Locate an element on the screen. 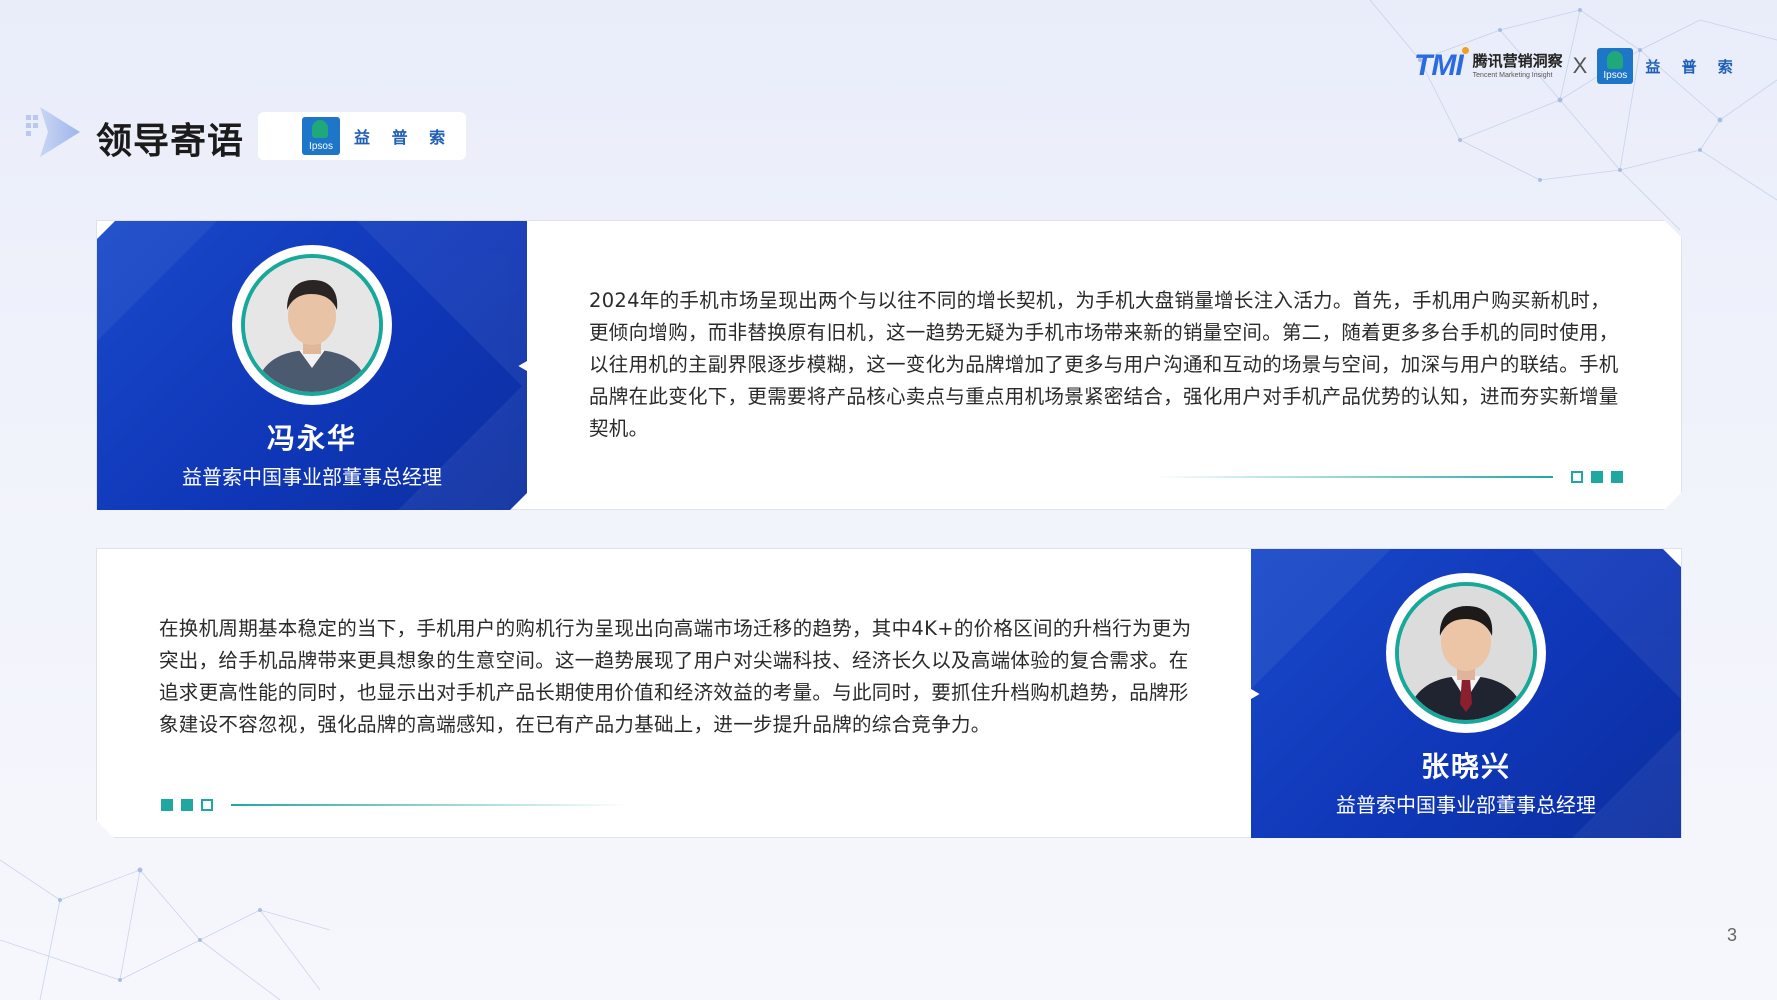  page-number: 3 is located at coordinates (1731, 935).